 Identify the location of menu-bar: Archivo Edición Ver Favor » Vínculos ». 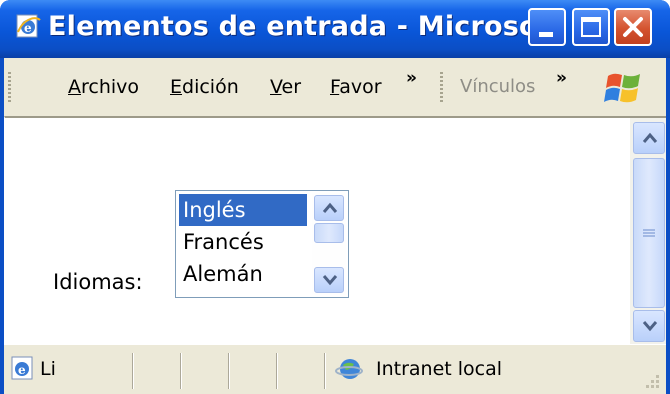
(335, 86).